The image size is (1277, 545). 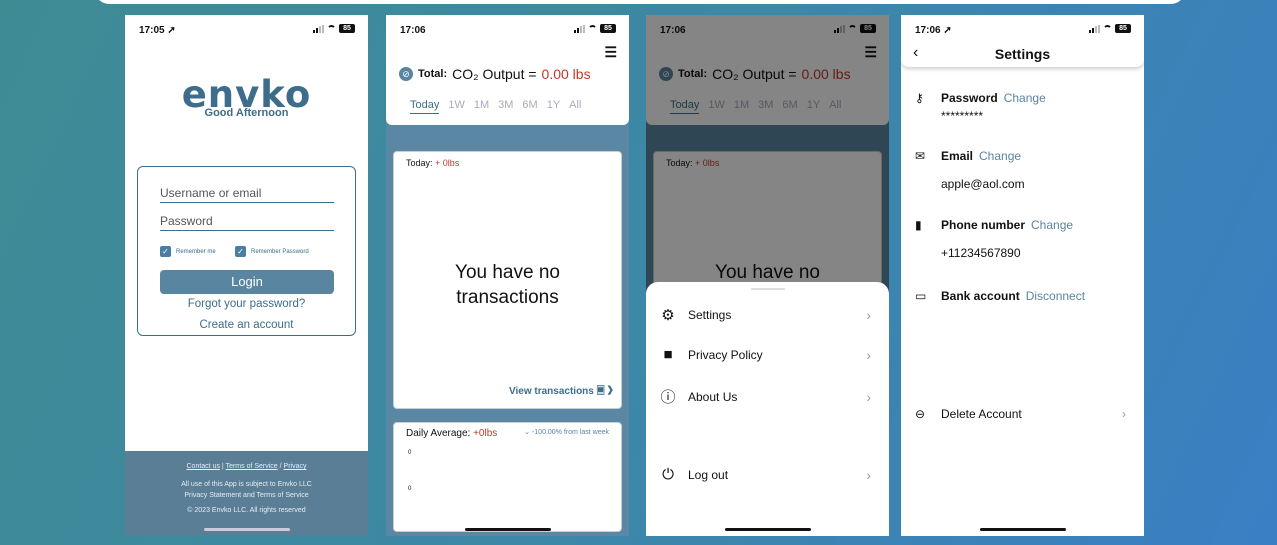 I want to click on status-time: 17:06 ➚, so click(x=933, y=30).